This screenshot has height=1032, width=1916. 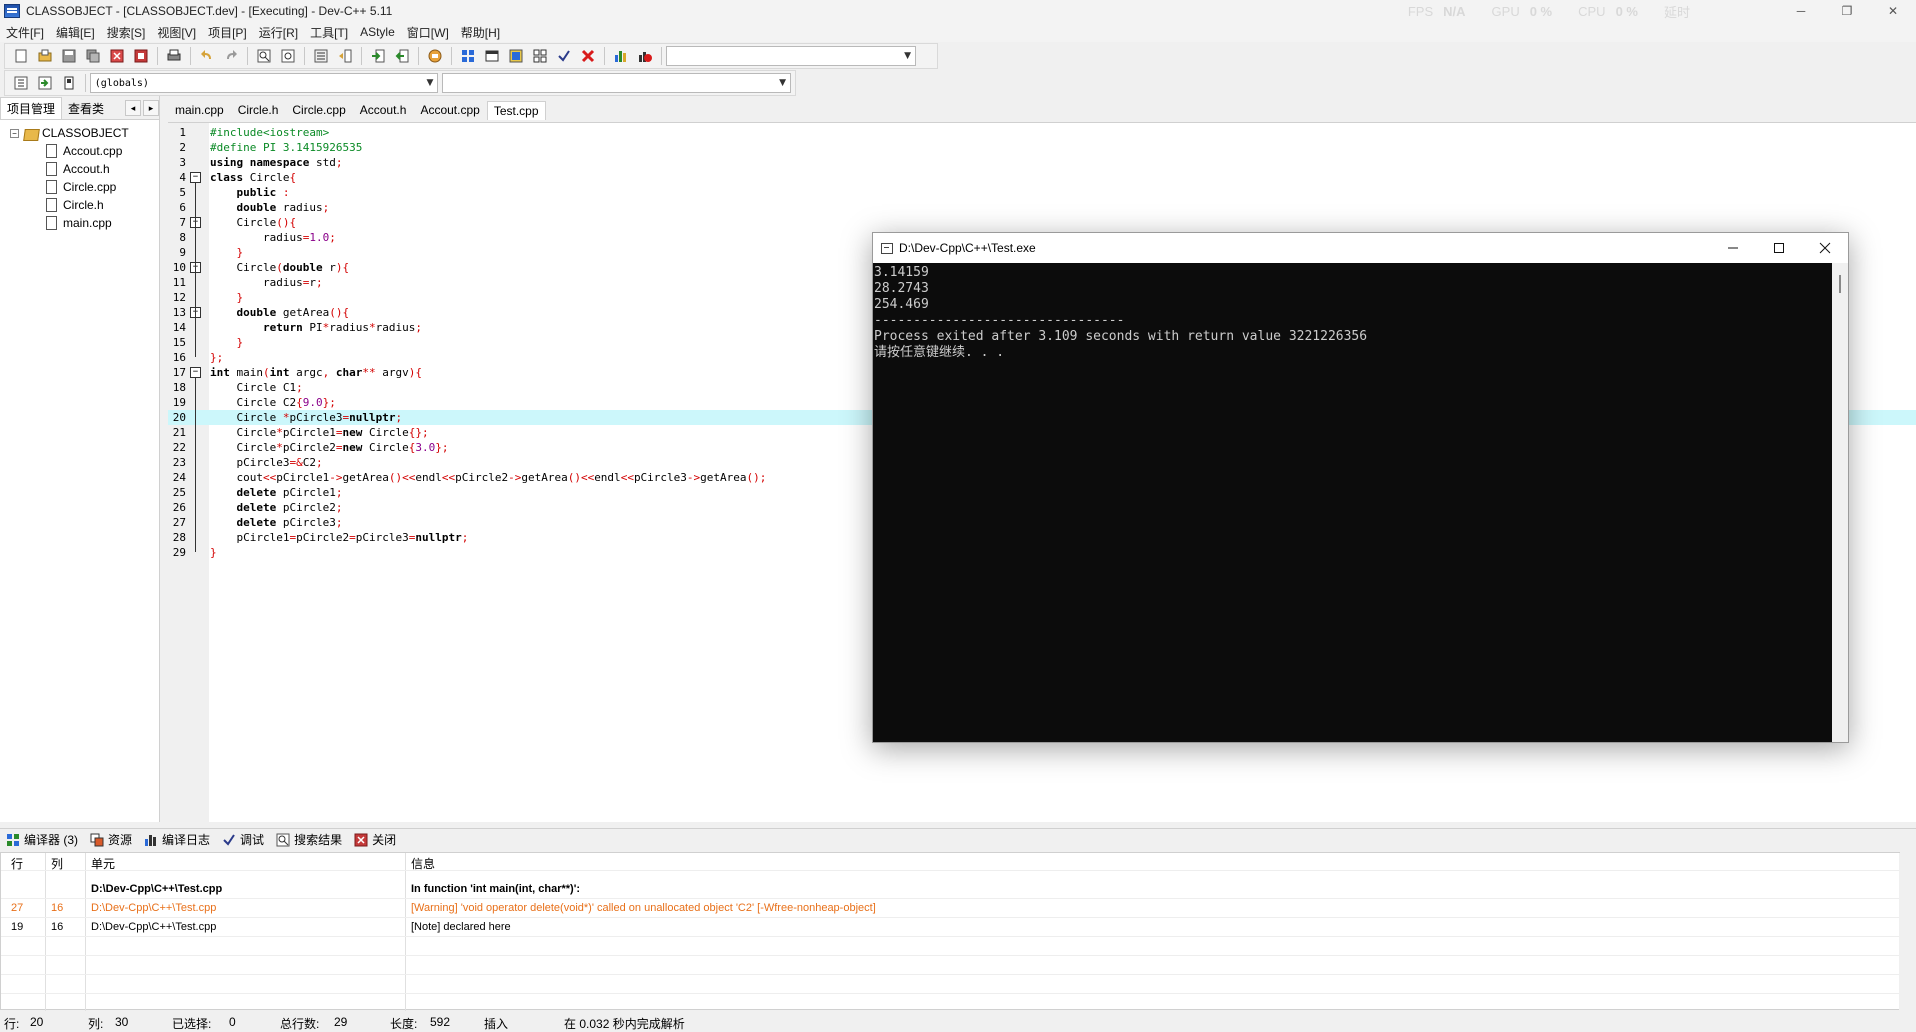 What do you see at coordinates (516, 56) in the screenshot?
I see `compile-run-button` at bounding box center [516, 56].